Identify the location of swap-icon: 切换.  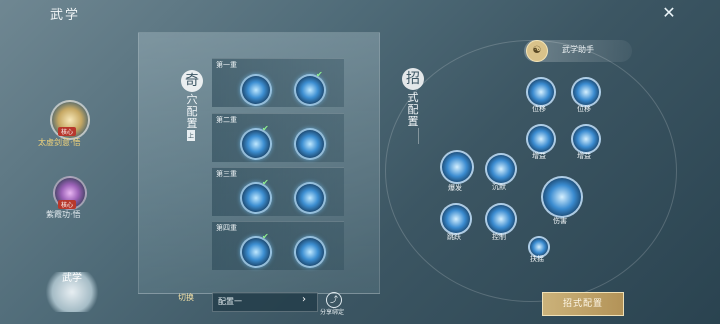
(190, 302).